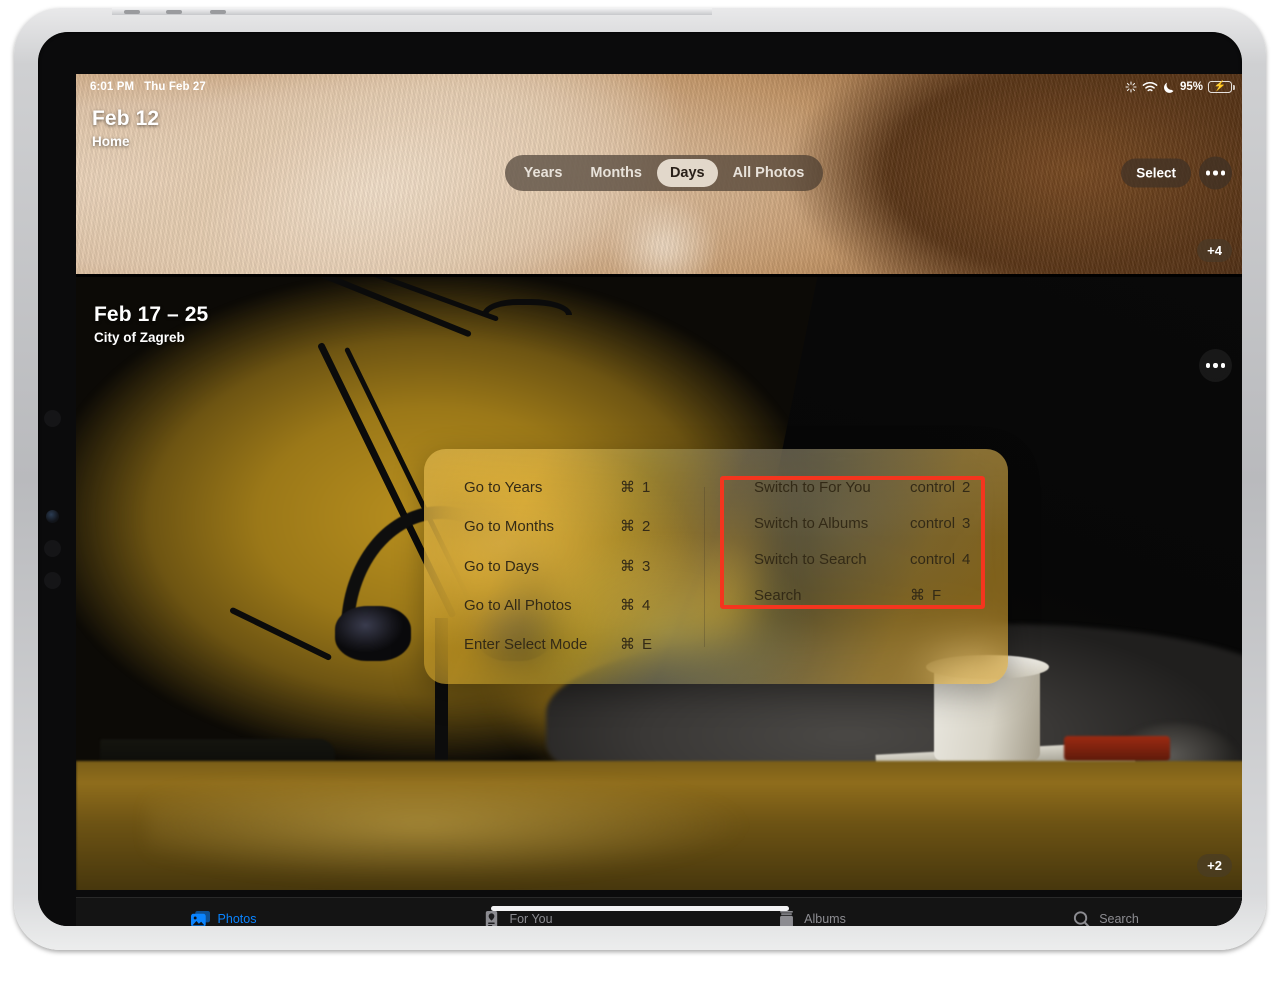 The height and width of the screenshot is (985, 1280). What do you see at coordinates (543, 173) in the screenshot?
I see `segment-years: Years` at bounding box center [543, 173].